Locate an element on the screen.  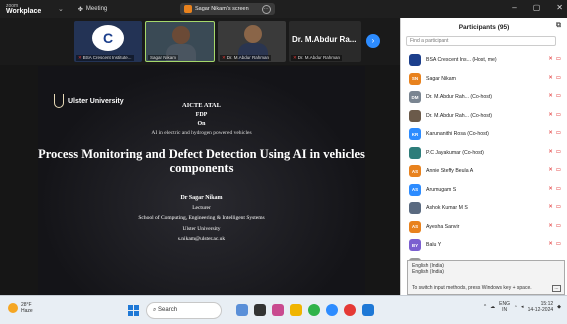
widgets-icon is located at coordinates (242, 310).